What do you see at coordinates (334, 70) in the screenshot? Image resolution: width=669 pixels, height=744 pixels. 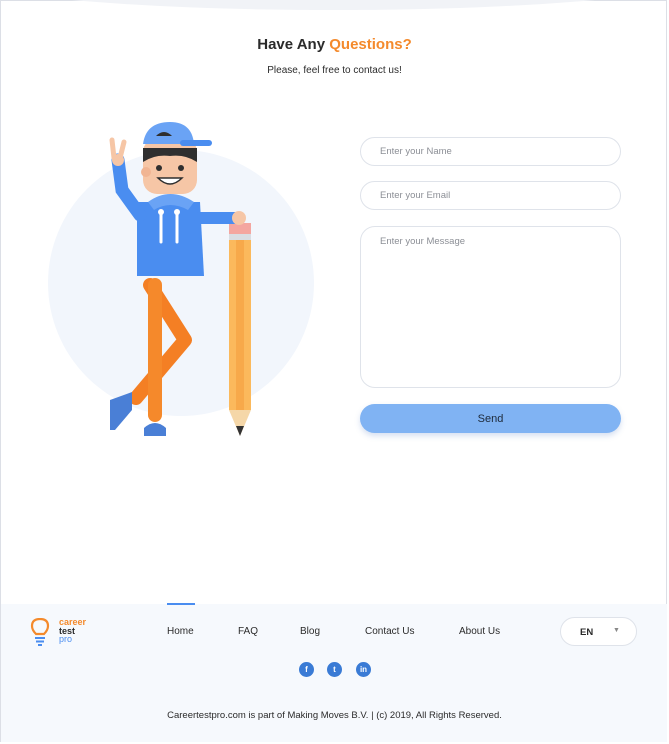 I see `page-subtitle: Please, feel free to contact us!` at bounding box center [334, 70].